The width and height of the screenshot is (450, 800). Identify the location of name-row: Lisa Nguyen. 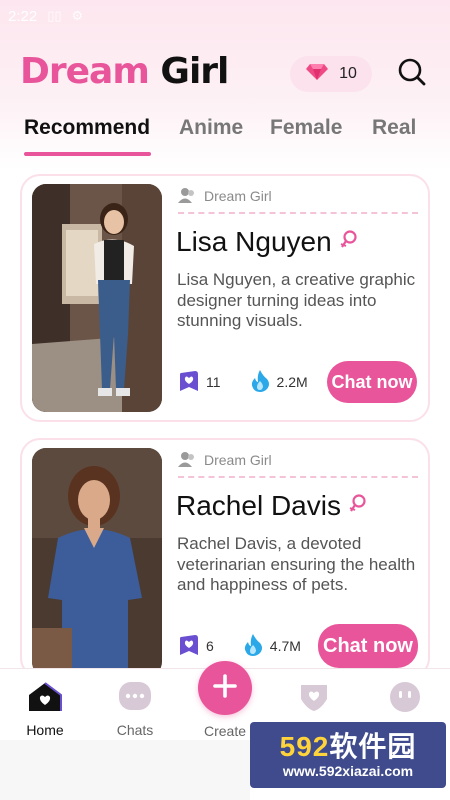
(267, 242).